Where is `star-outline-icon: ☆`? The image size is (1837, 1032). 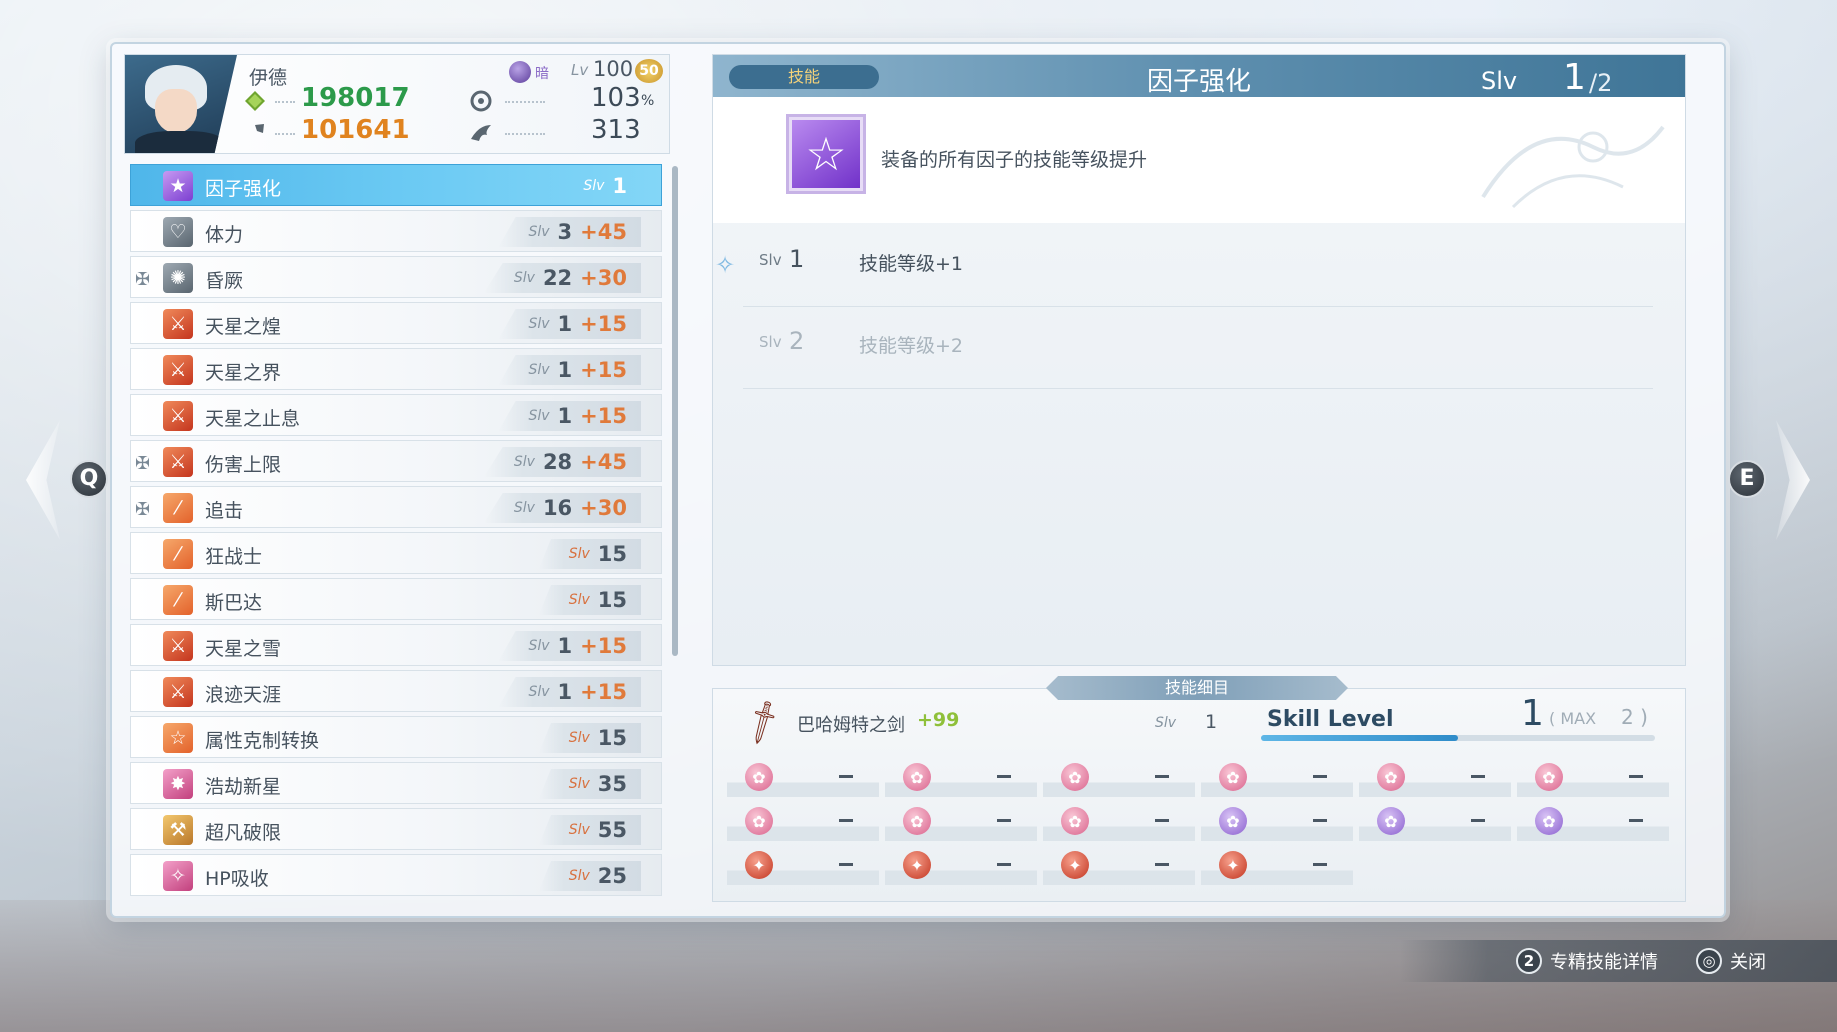
star-outline-icon: ☆ is located at coordinates (178, 738).